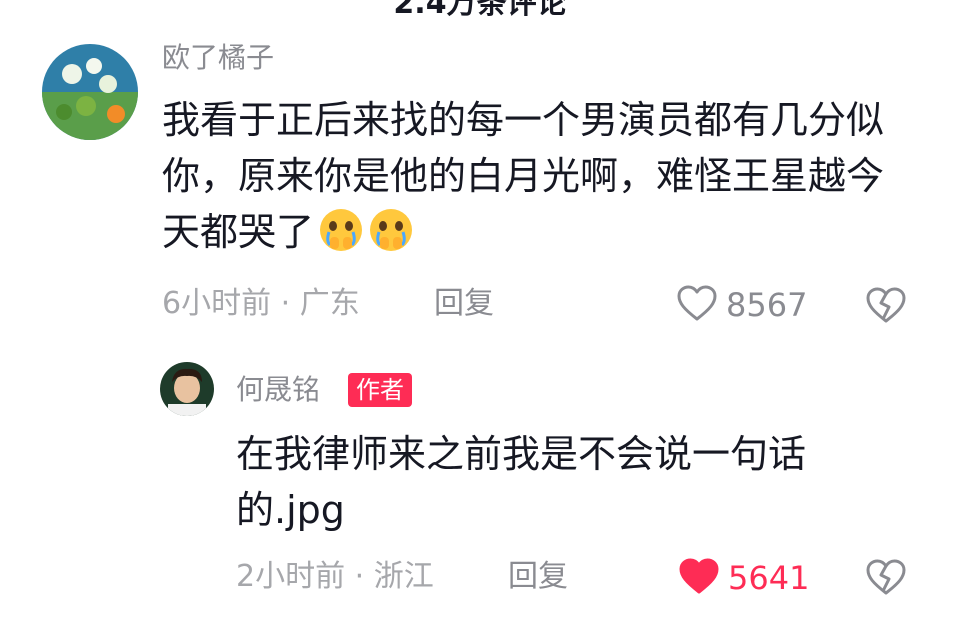  What do you see at coordinates (380, 390) in the screenshot?
I see `author-badge: 作者` at bounding box center [380, 390].